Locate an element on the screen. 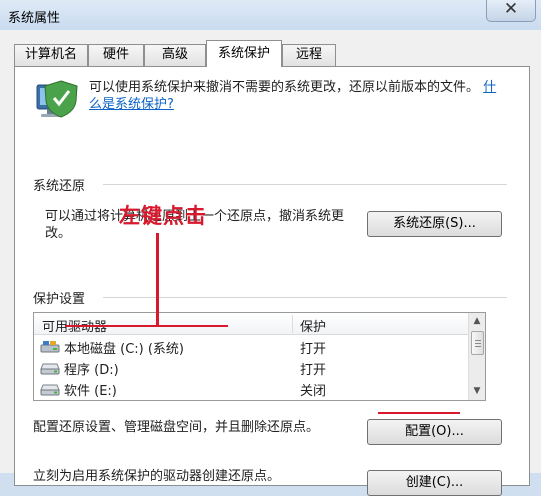 Image resolution: width=541 pixels, height=496 pixels. drive-name: 本地磁盘 (C:) (系统) is located at coordinates (124, 349).